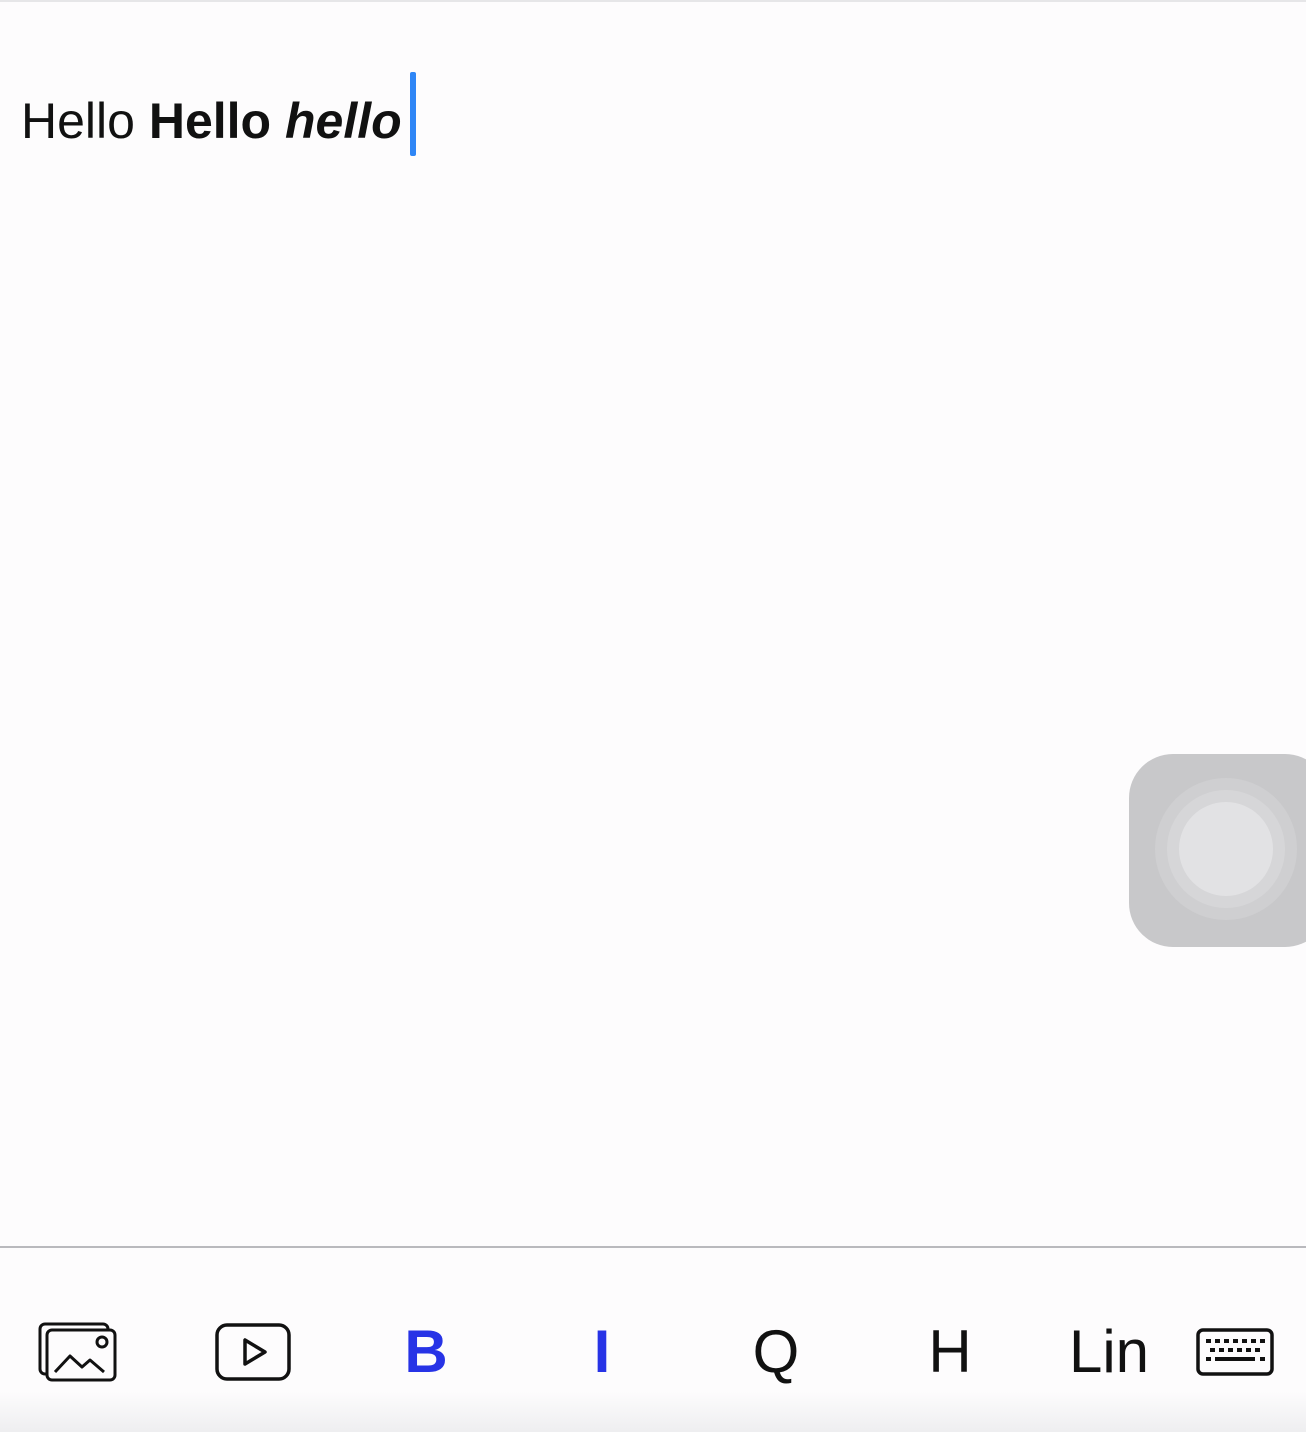 The width and height of the screenshot is (1306, 1432). I want to click on text-caret, so click(412, 114).